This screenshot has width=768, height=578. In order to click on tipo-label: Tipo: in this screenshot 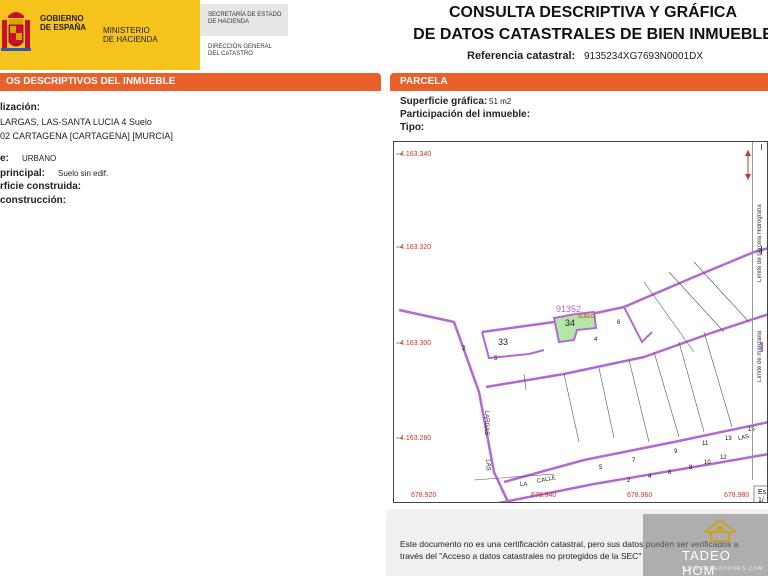, I will do `click(412, 127)`.